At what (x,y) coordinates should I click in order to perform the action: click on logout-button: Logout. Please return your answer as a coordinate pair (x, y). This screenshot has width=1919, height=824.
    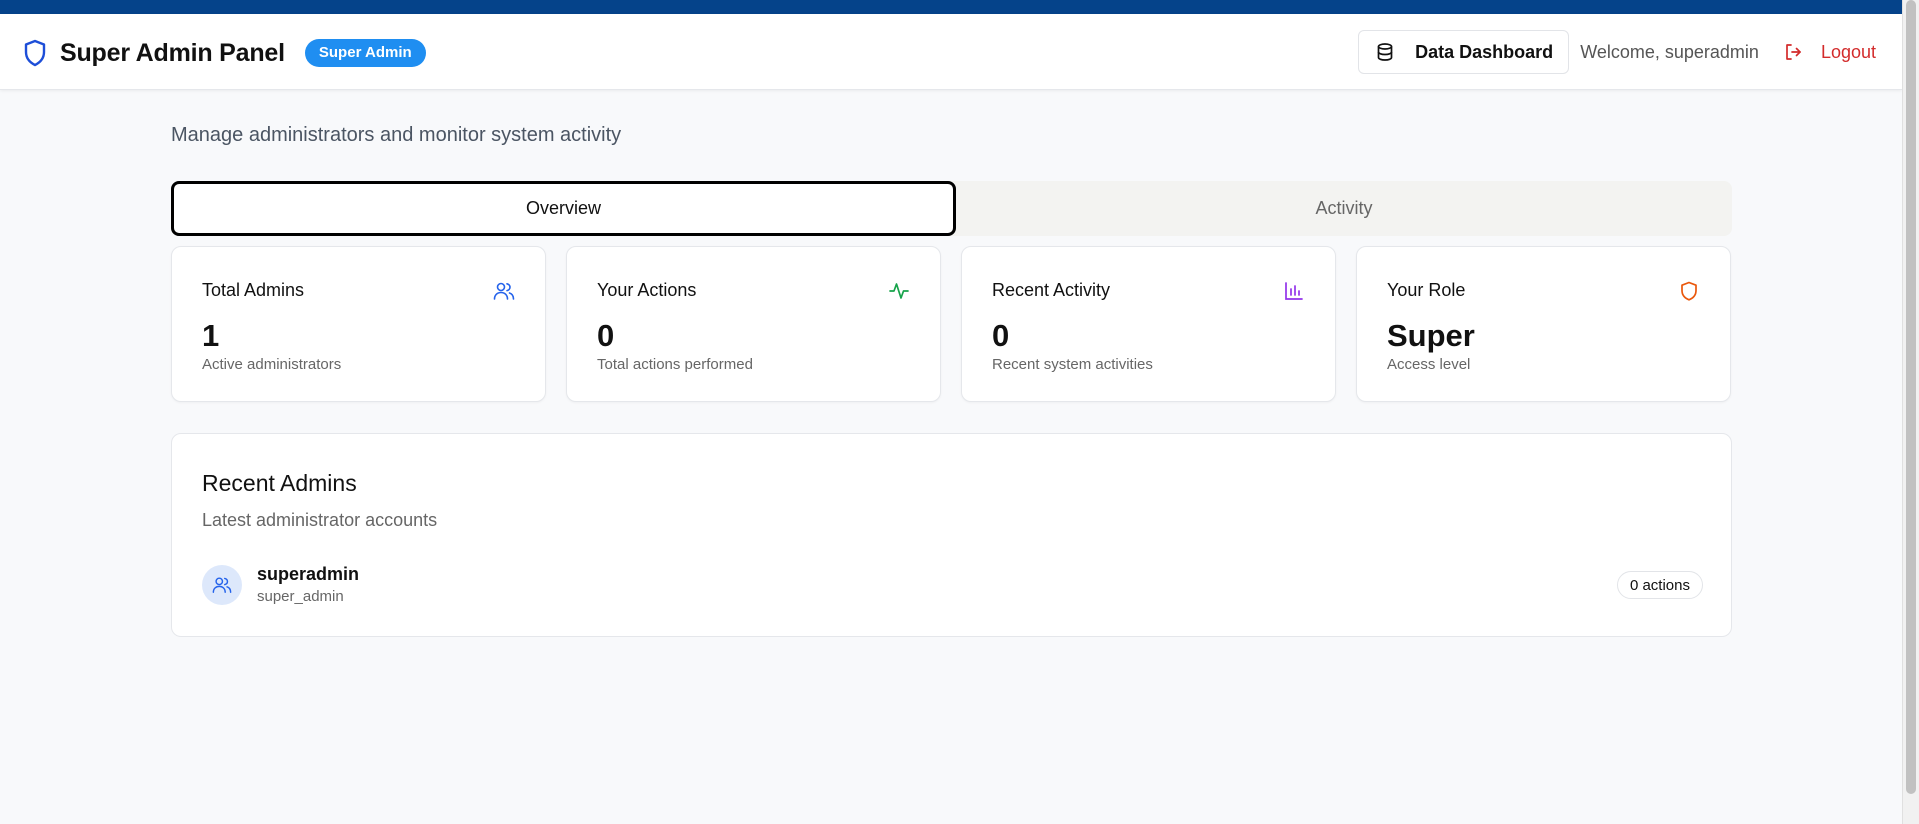
    Looking at the image, I should click on (1829, 52).